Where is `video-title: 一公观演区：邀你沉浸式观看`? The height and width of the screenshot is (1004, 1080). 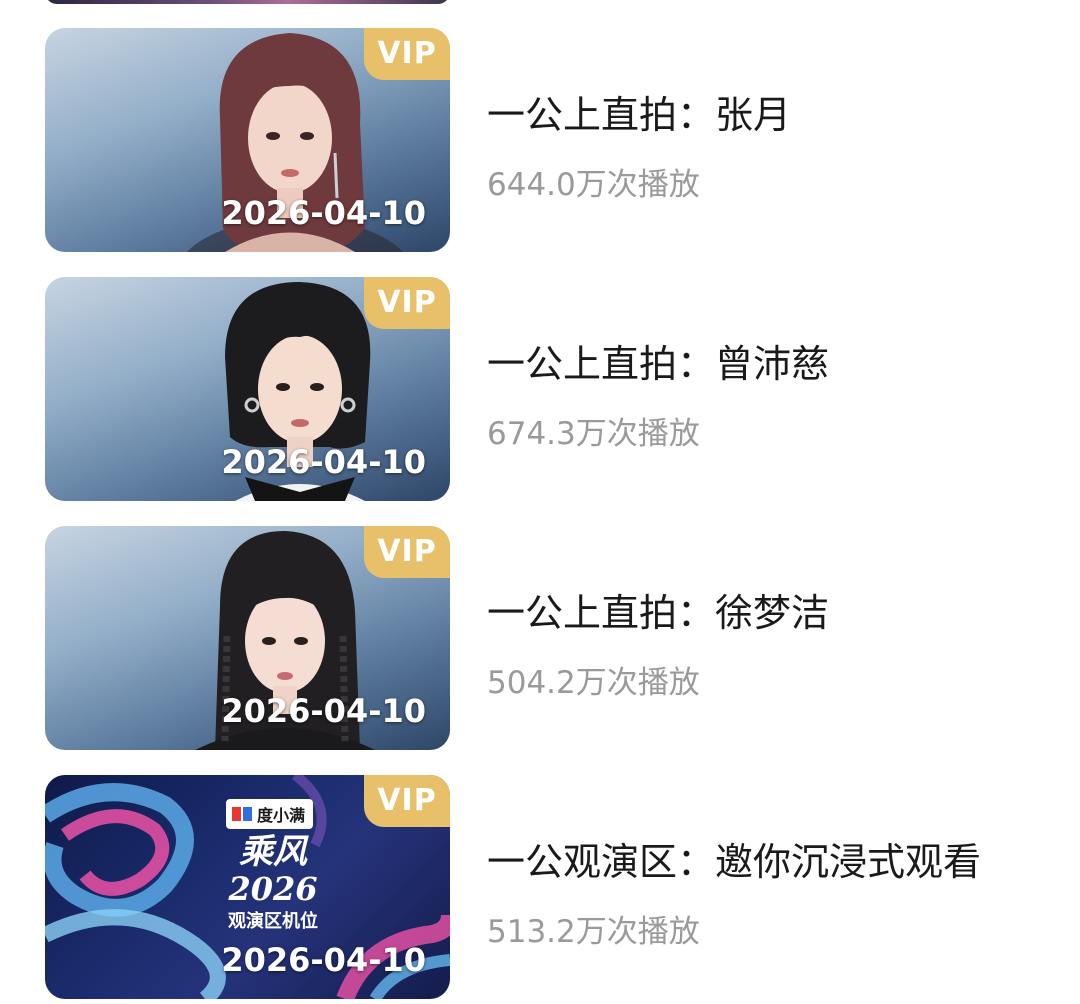 video-title: 一公观演区：邀你沉浸式观看 is located at coordinates (734, 858).